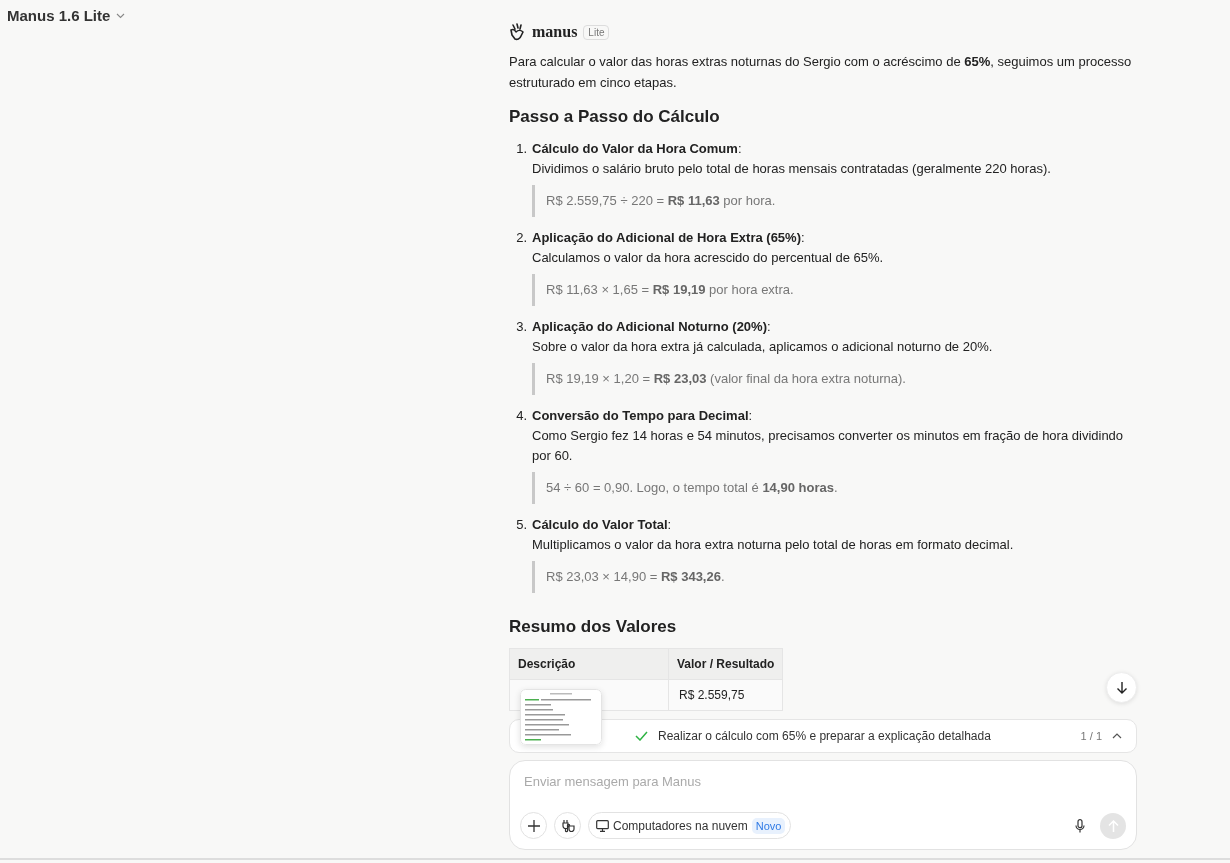 This screenshot has height=863, width=1230. I want to click on collapse-button, so click(1117, 736).